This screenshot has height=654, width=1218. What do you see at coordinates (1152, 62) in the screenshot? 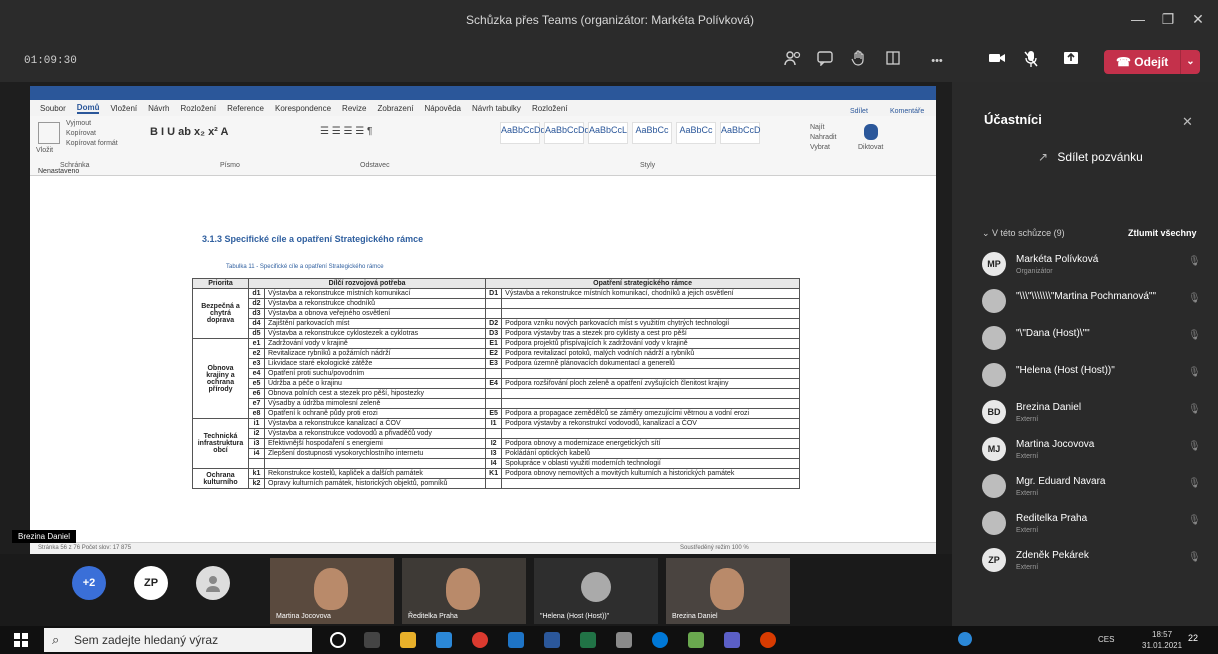
I see `leave-button: ☎ Odejít ⌄` at bounding box center [1152, 62].